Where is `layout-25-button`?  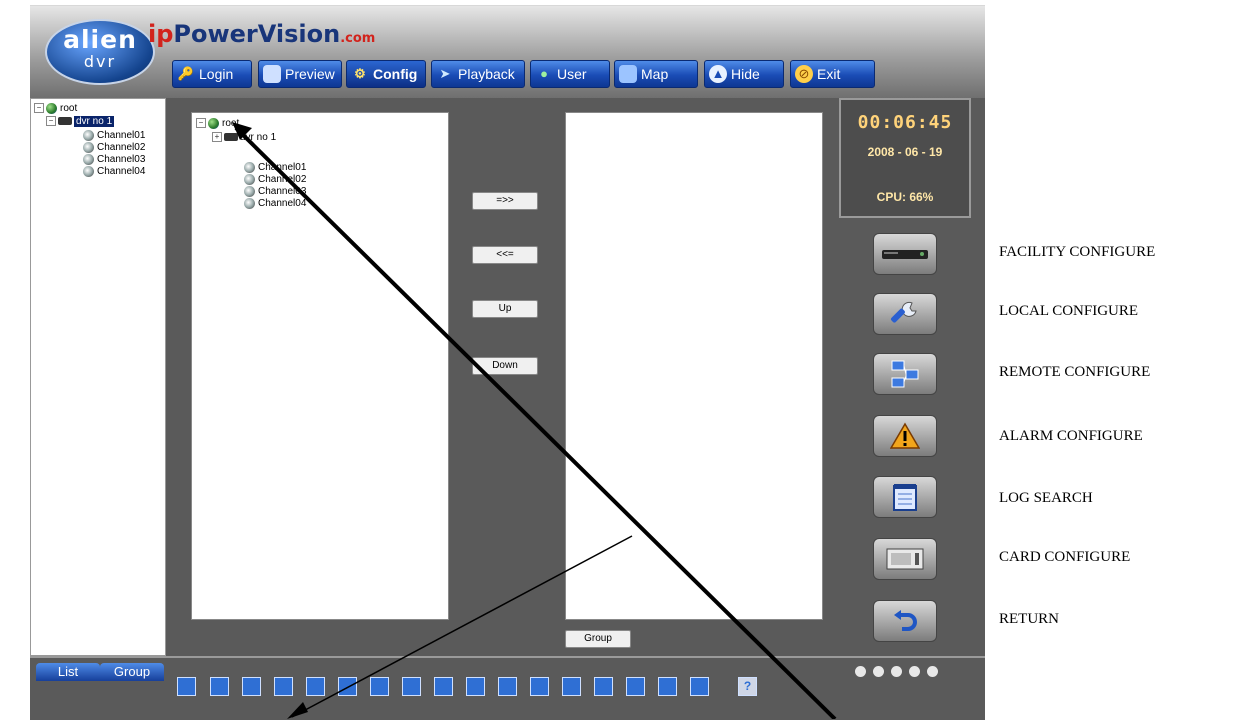 layout-25-button is located at coordinates (507, 686).